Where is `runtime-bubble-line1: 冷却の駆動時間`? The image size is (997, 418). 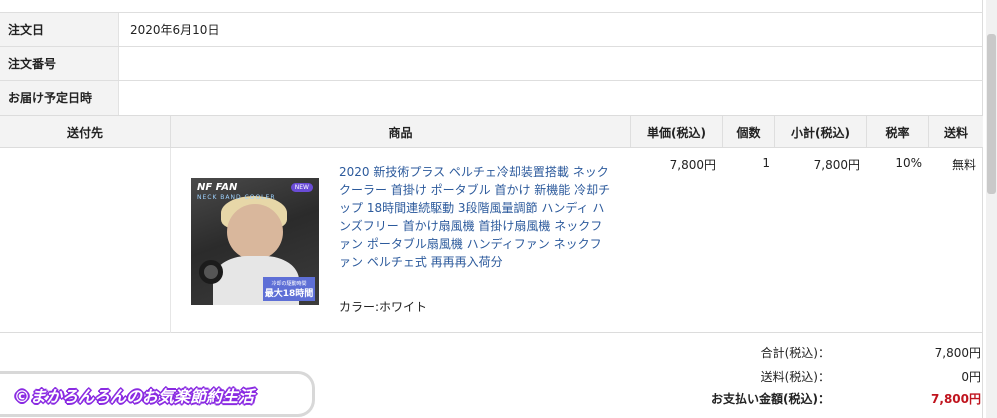
runtime-bubble-line1: 冷却の駆動時間 is located at coordinates (289, 284).